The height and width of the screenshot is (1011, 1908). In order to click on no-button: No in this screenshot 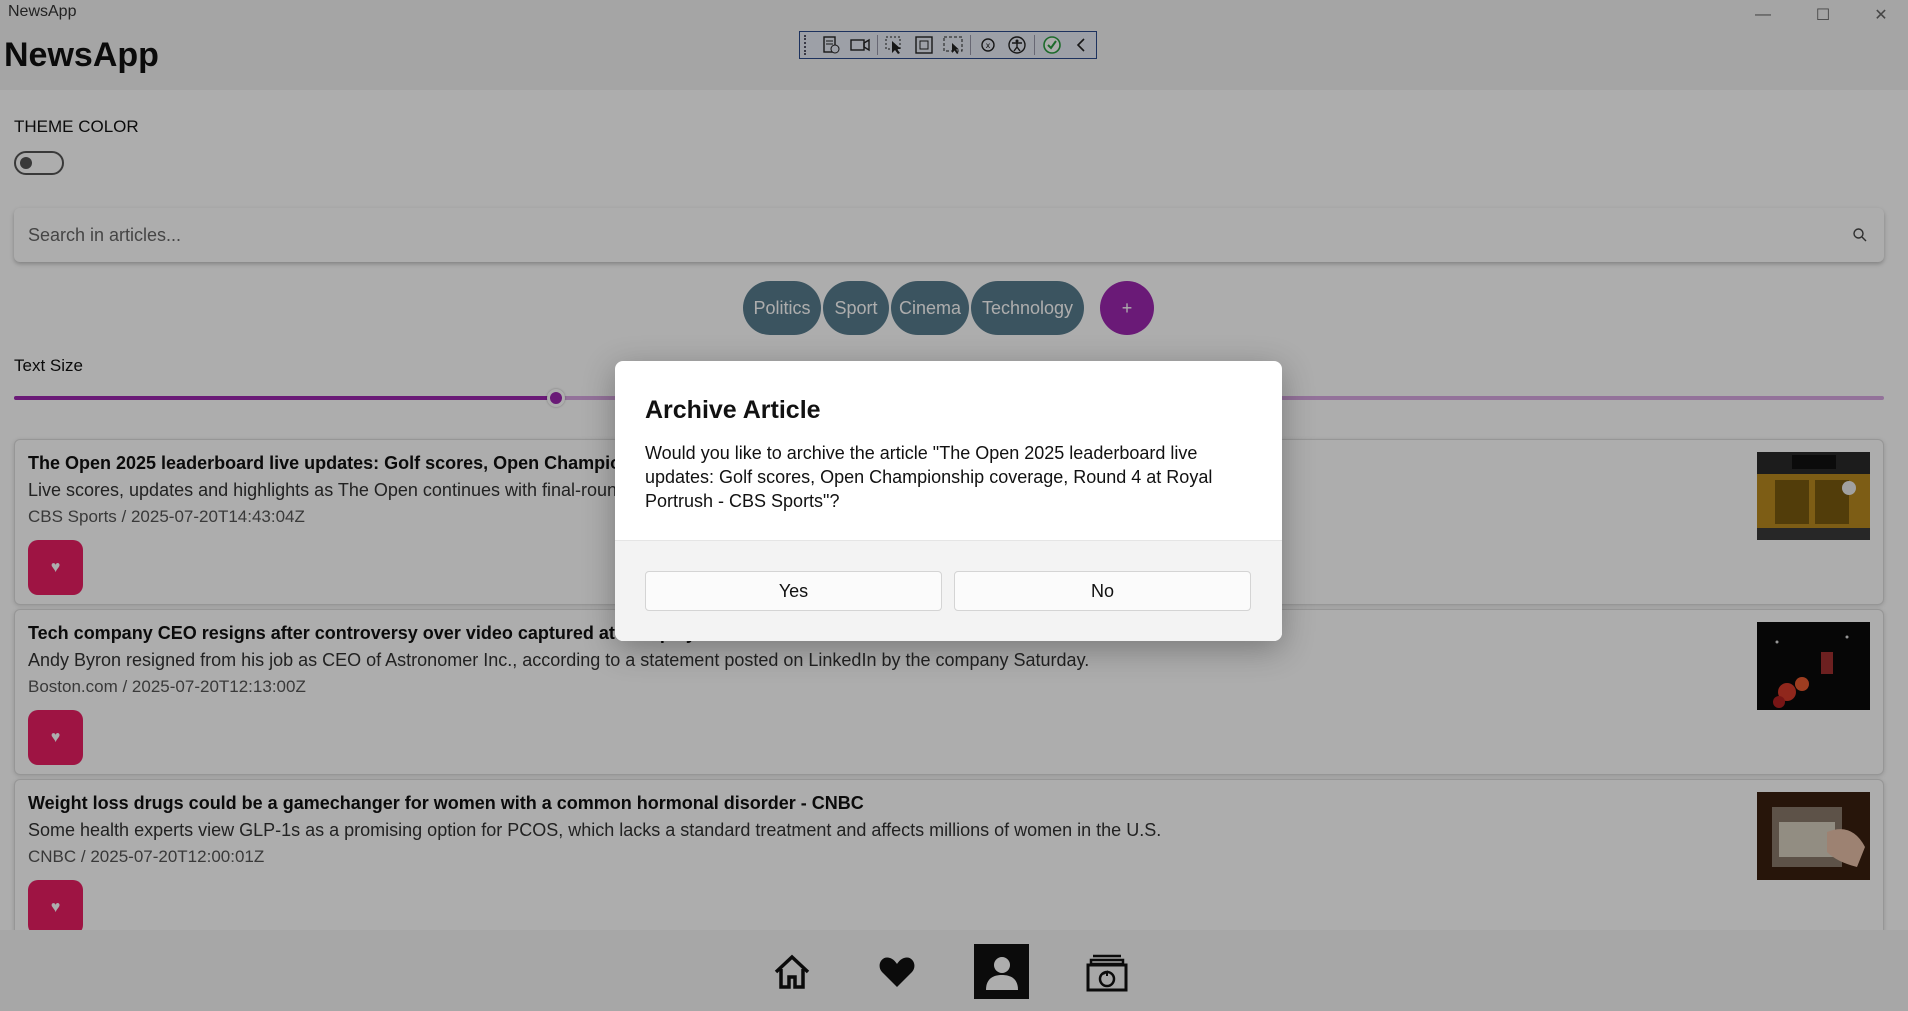, I will do `click(1102, 591)`.